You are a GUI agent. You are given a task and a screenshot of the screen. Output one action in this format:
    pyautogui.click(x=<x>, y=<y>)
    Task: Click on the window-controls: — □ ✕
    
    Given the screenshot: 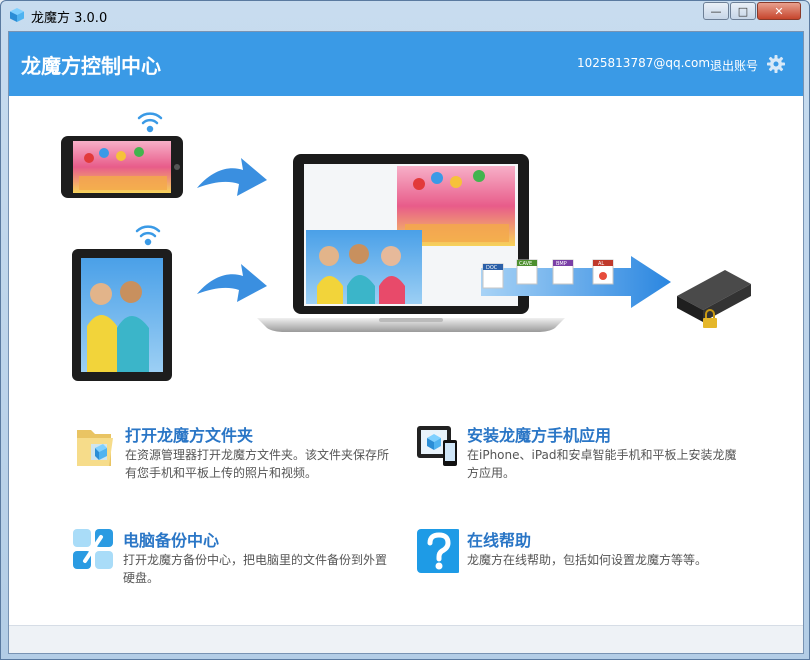 What is the action you would take?
    pyautogui.click(x=751, y=11)
    